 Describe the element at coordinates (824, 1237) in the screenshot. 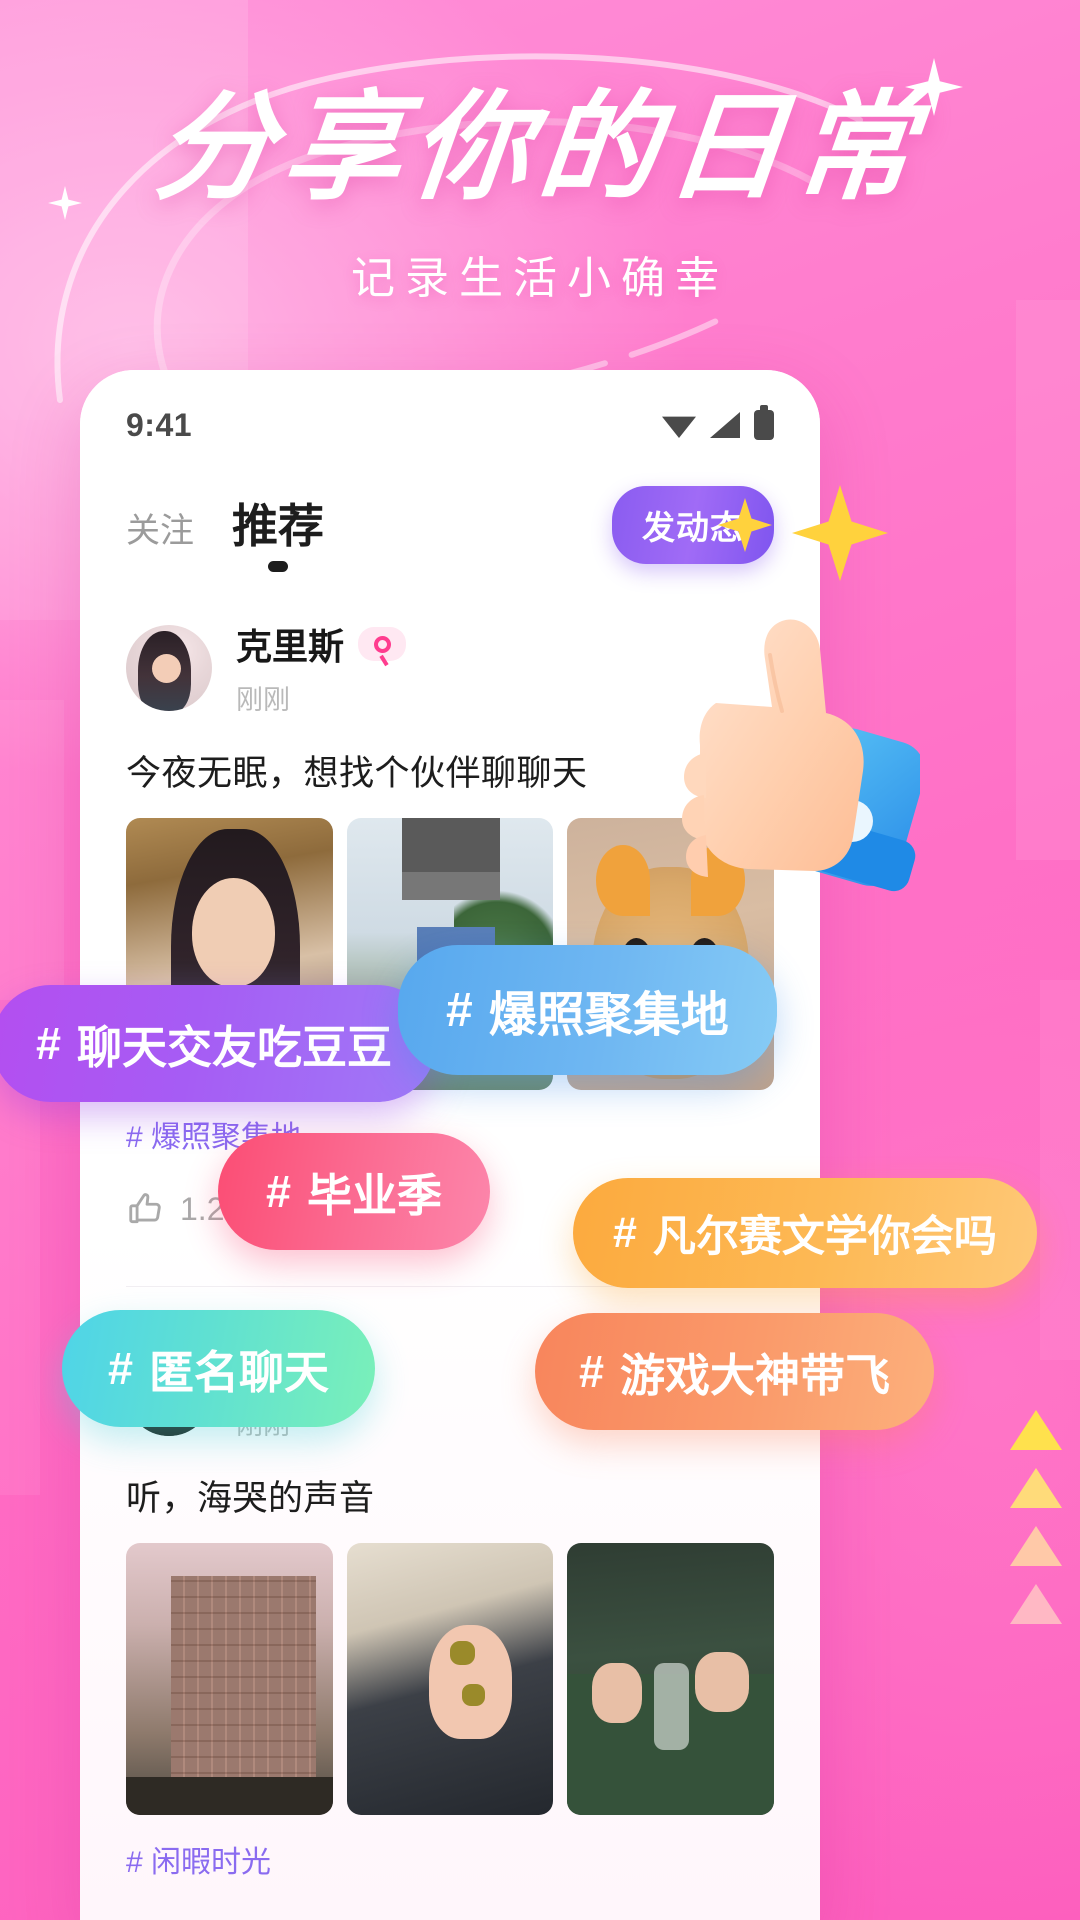

I see `floating-tag-label: 凡尔赛文学你会吗` at that location.